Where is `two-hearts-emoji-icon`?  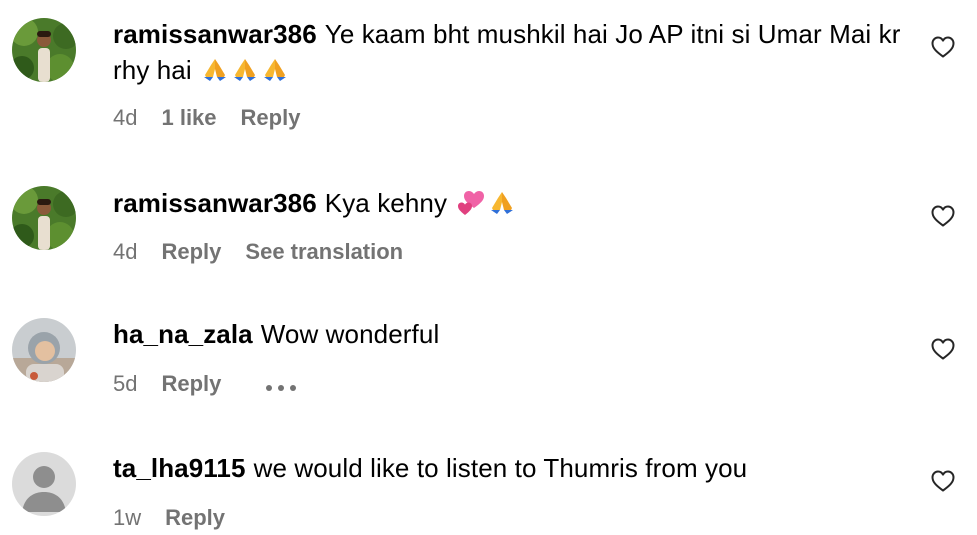 two-hearts-emoji-icon is located at coordinates (471, 206).